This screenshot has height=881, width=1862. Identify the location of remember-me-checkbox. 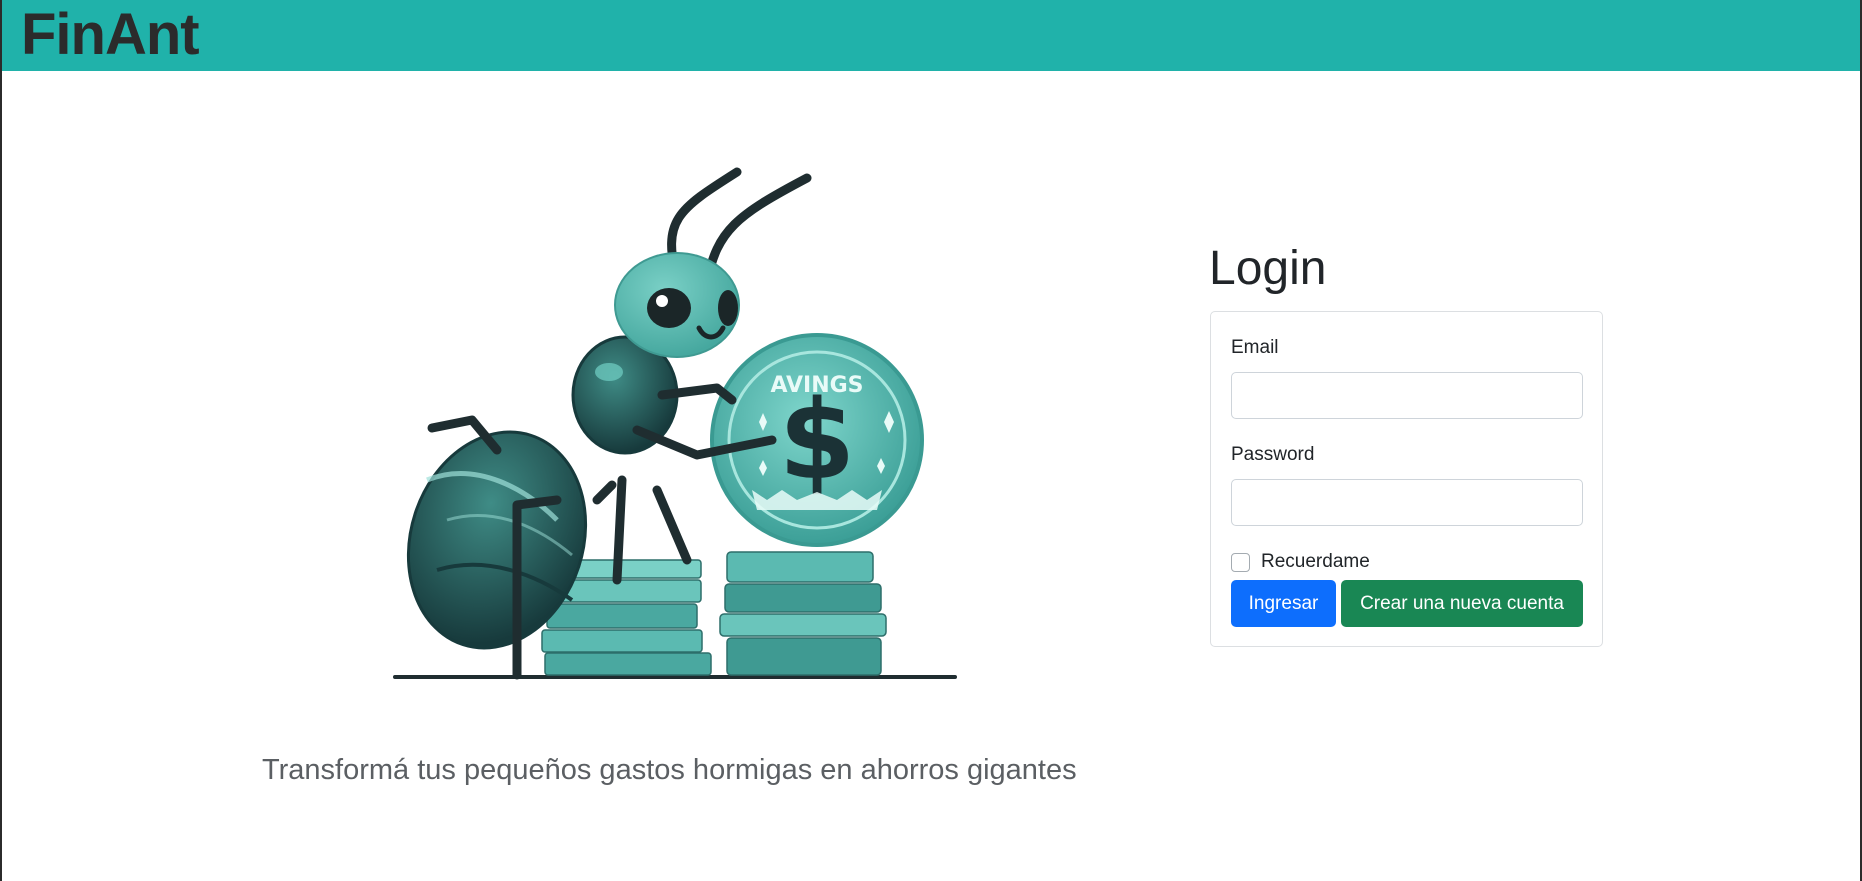
(1240, 562).